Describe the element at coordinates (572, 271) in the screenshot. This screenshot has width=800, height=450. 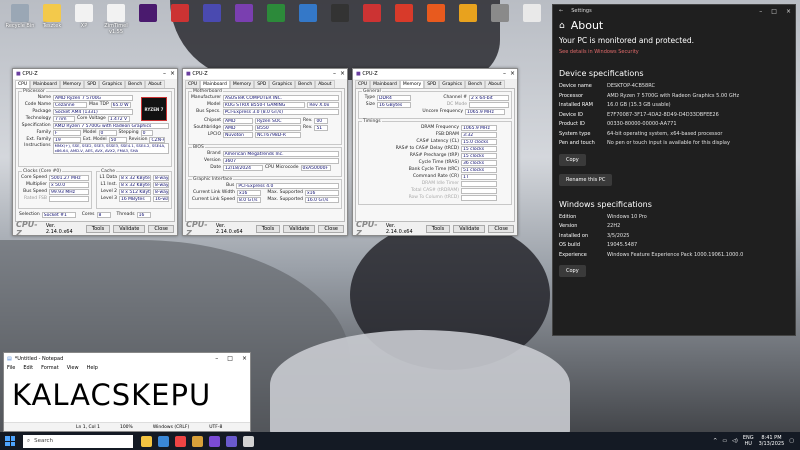
I see `copy-windows-button: Copy` at that location.